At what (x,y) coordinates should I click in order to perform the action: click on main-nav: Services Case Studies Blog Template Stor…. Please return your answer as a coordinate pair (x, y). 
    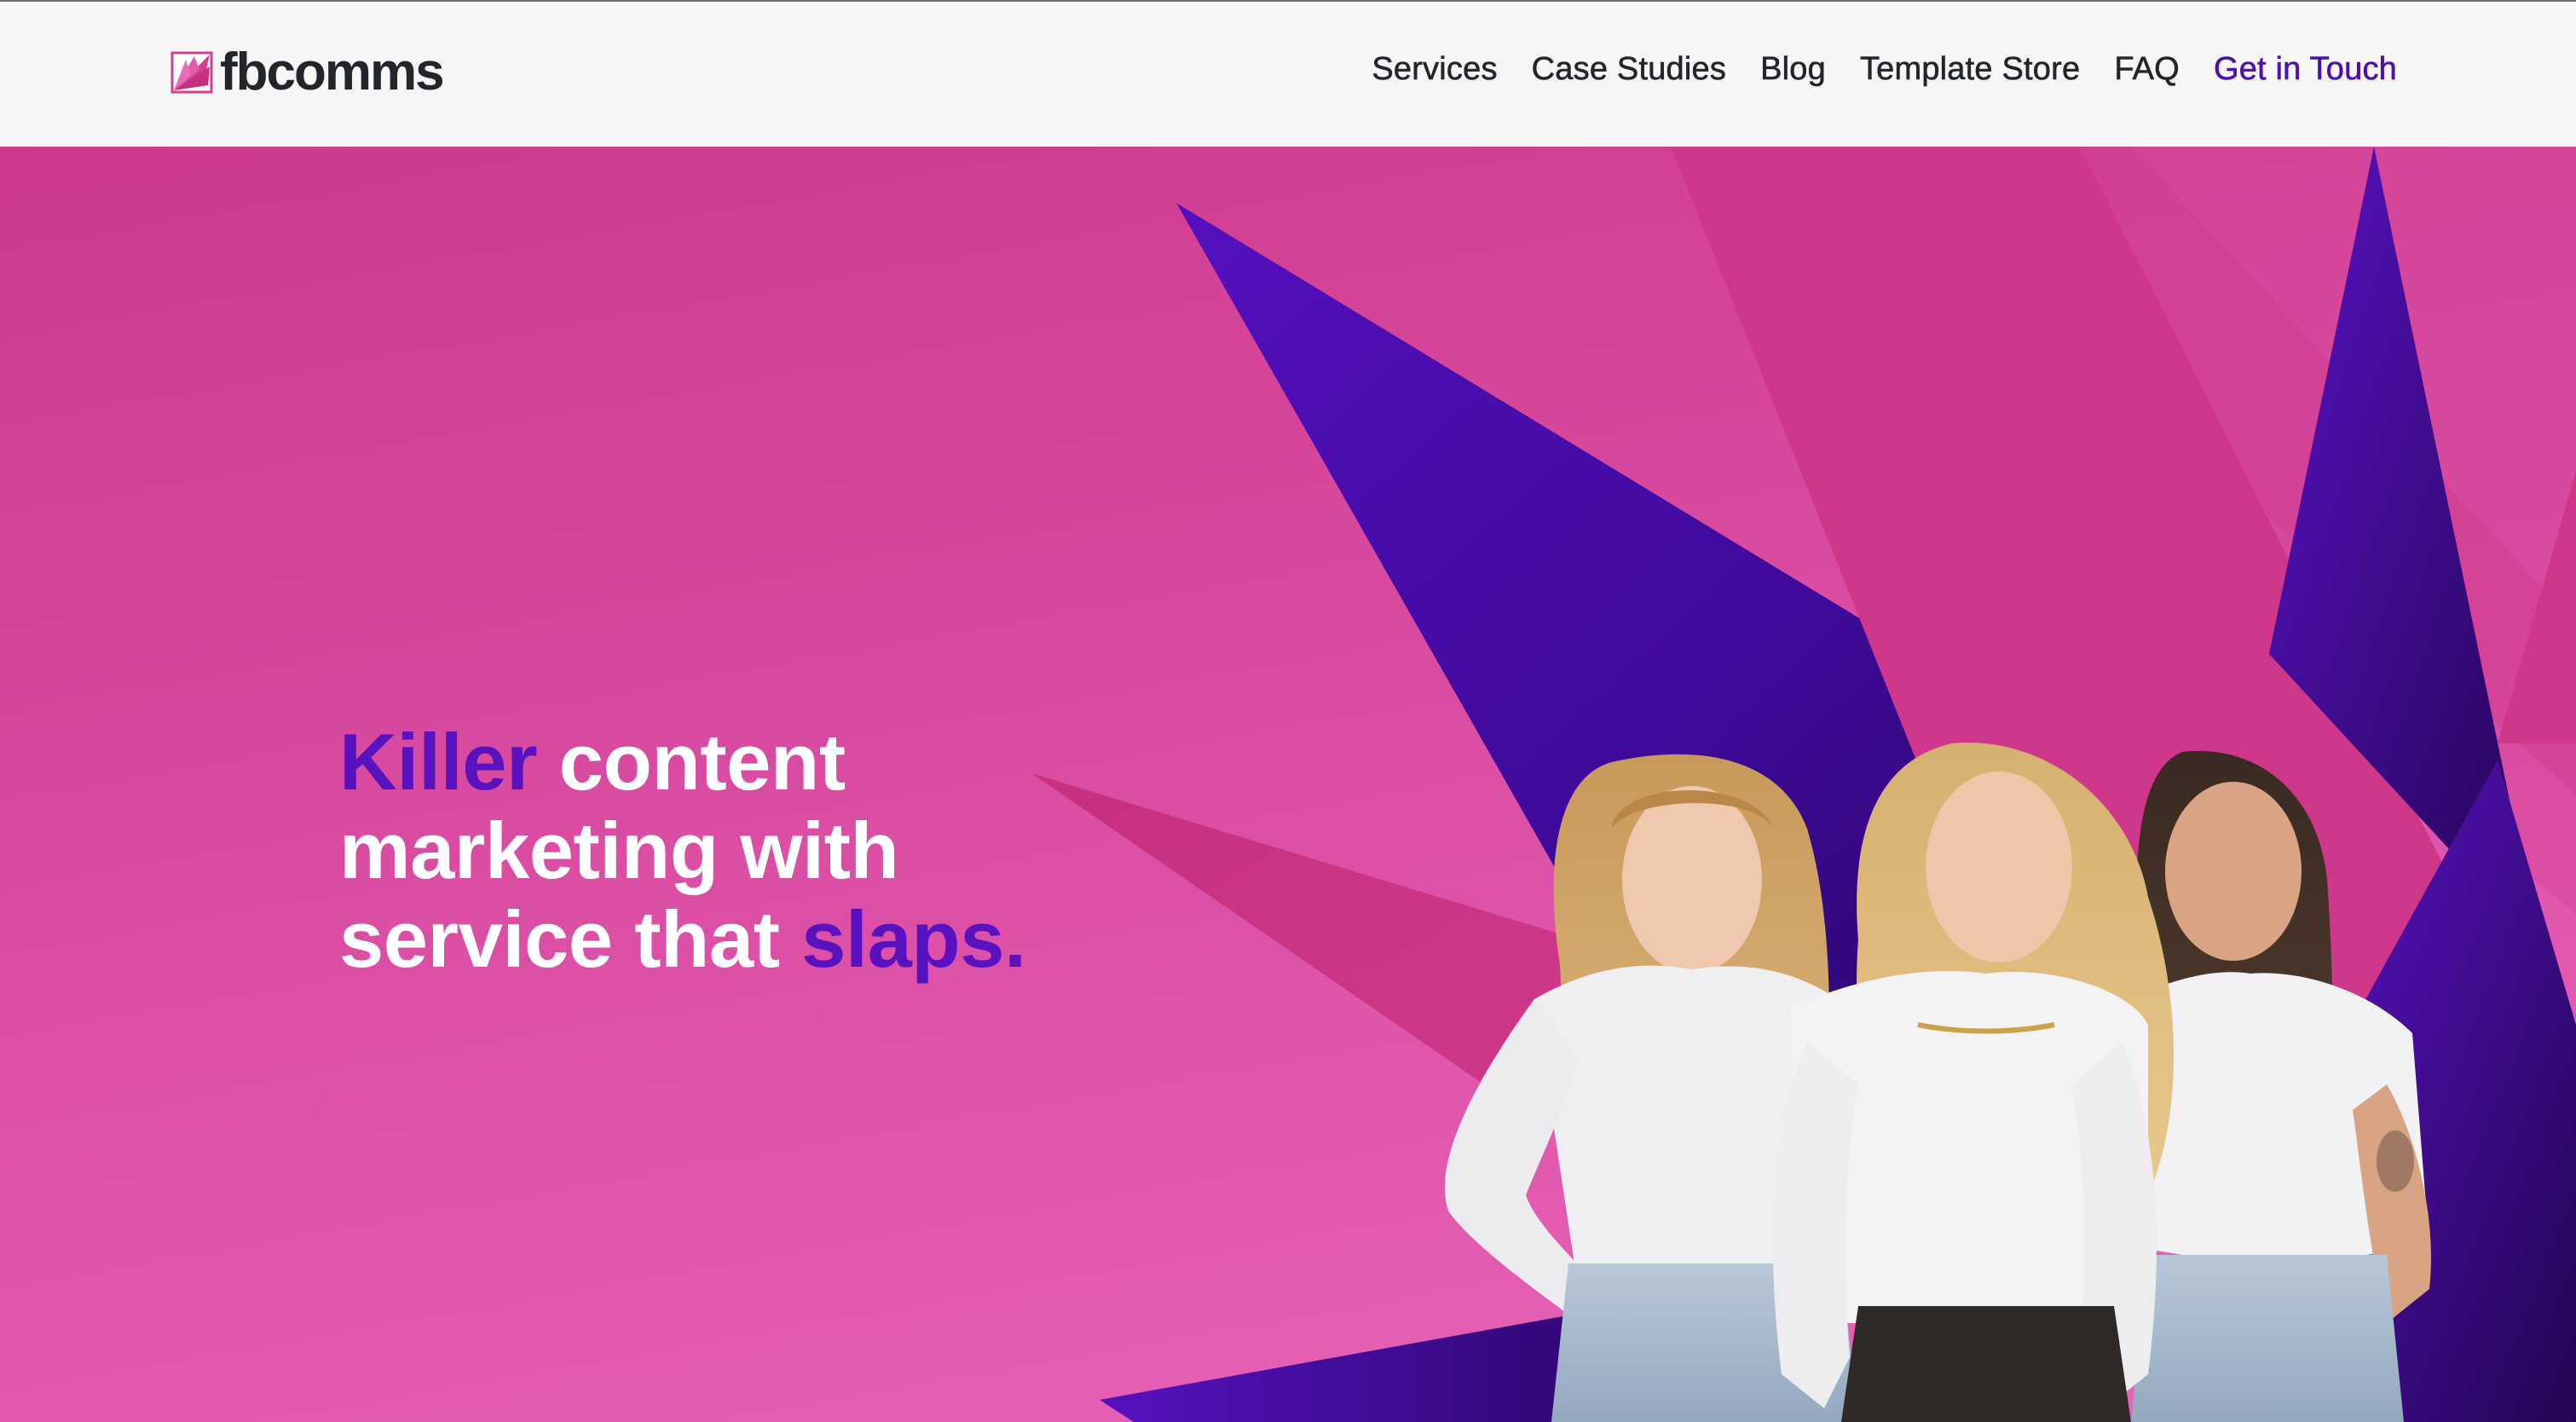
    Looking at the image, I should click on (1867, 69).